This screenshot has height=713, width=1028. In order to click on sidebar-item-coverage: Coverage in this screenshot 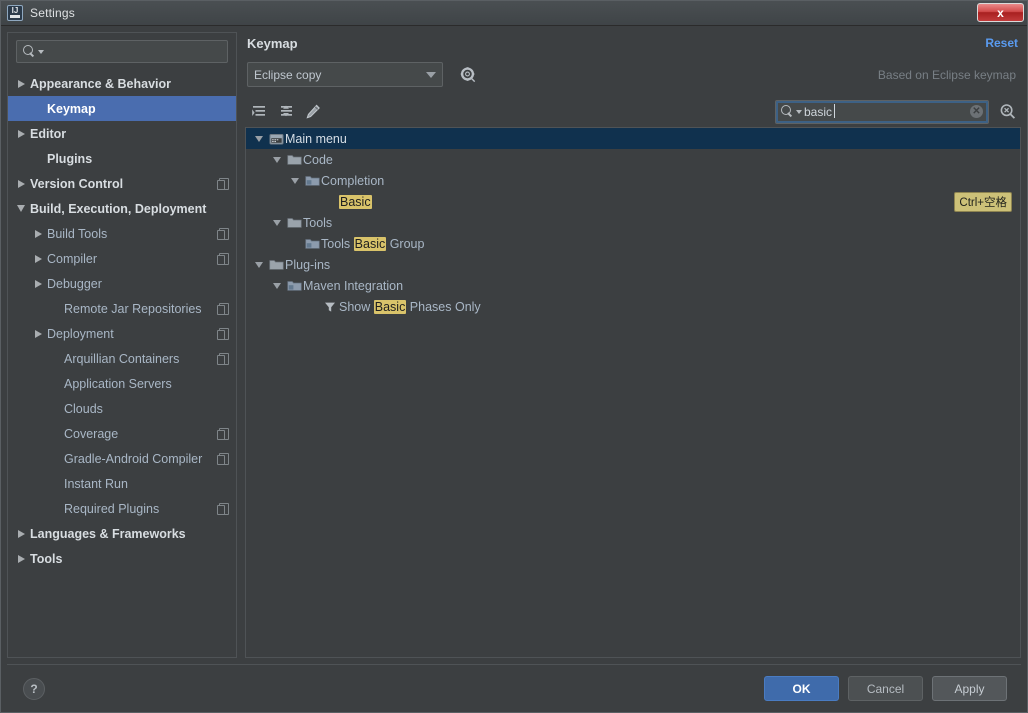, I will do `click(122, 433)`.